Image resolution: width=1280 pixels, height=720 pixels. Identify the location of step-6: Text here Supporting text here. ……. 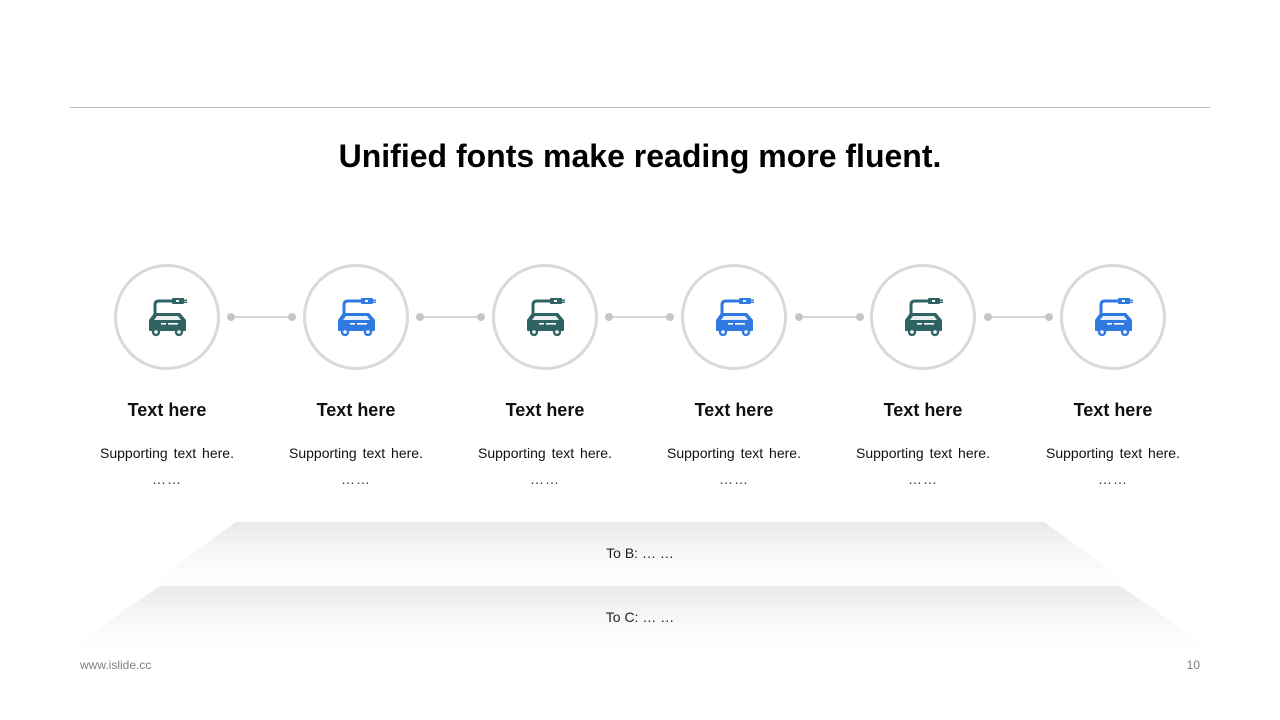
(1113, 384).